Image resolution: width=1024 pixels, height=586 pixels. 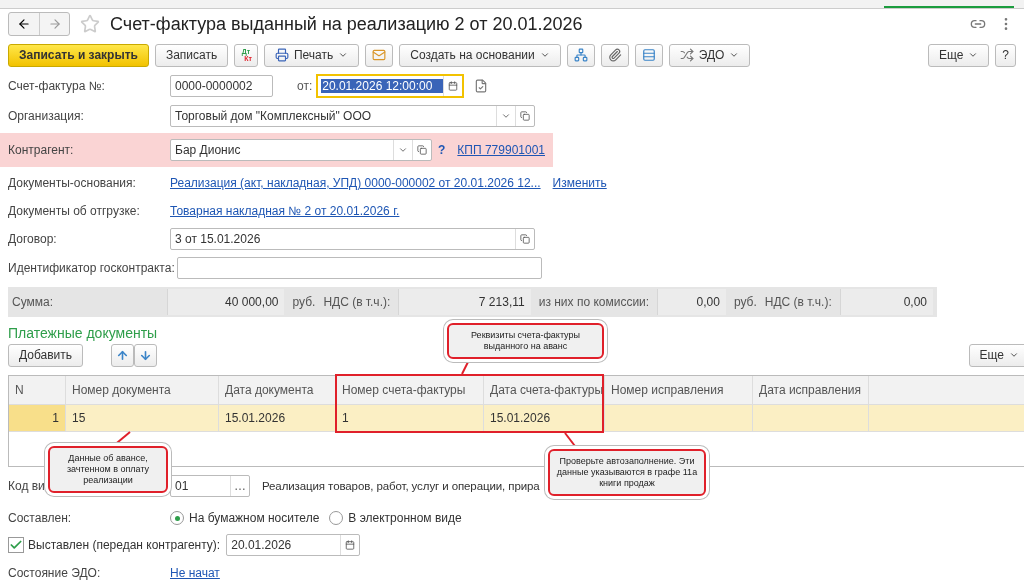 What do you see at coordinates (32, 239) in the screenshot?
I see `field-label: Договор:` at bounding box center [32, 239].